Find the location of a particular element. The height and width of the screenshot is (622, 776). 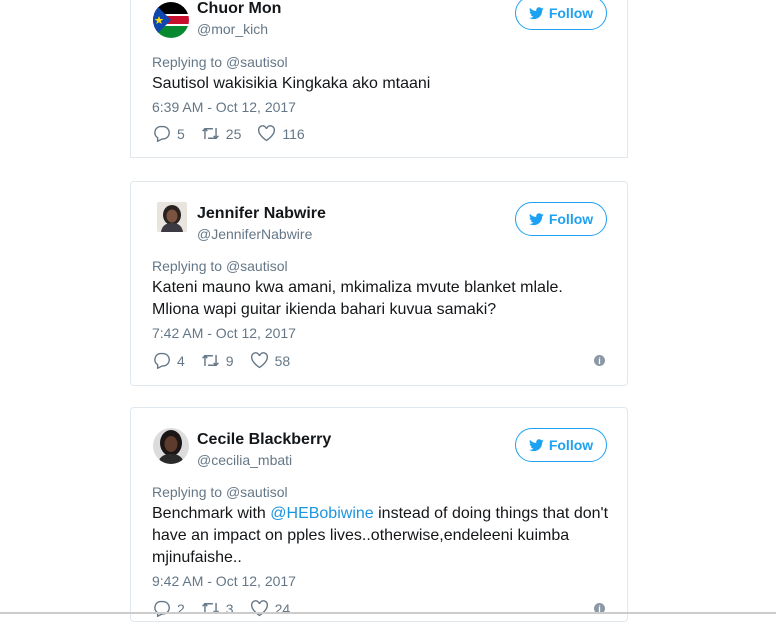

reply-count: 4 is located at coordinates (181, 360).